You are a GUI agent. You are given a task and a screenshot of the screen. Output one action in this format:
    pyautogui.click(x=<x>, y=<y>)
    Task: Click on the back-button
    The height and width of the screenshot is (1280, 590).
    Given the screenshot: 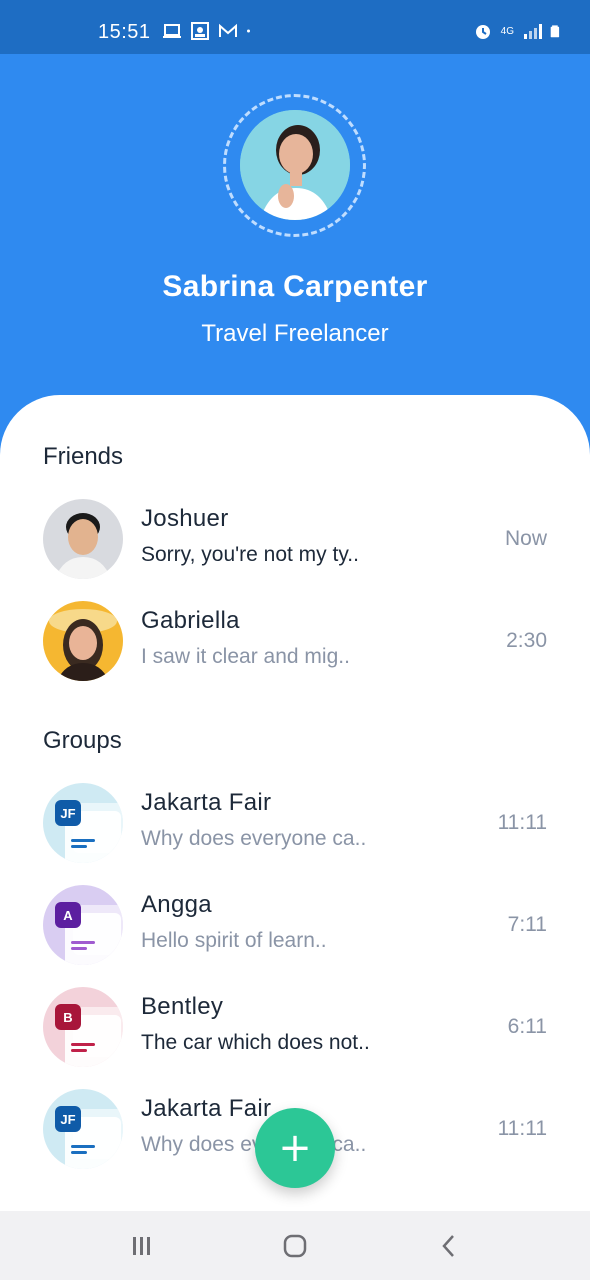 What is the action you would take?
    pyautogui.click(x=449, y=1246)
    